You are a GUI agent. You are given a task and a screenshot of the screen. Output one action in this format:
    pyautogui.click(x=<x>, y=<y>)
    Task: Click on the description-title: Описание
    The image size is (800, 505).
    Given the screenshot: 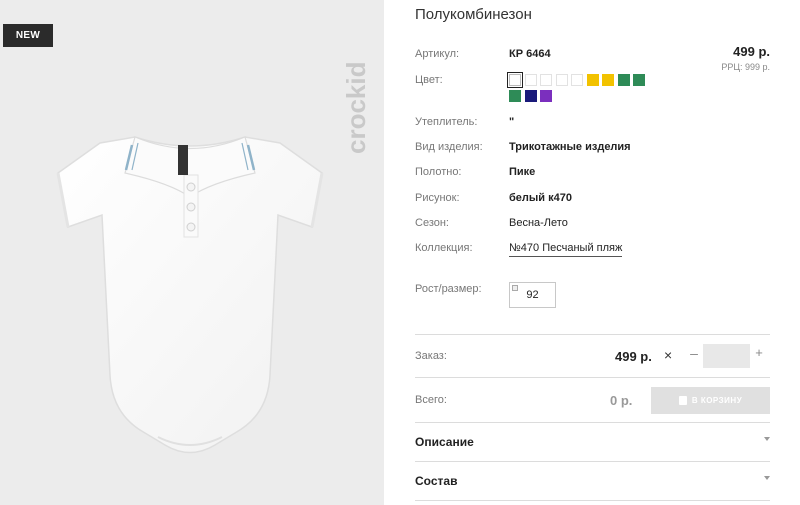 What is the action you would take?
    pyautogui.click(x=444, y=442)
    